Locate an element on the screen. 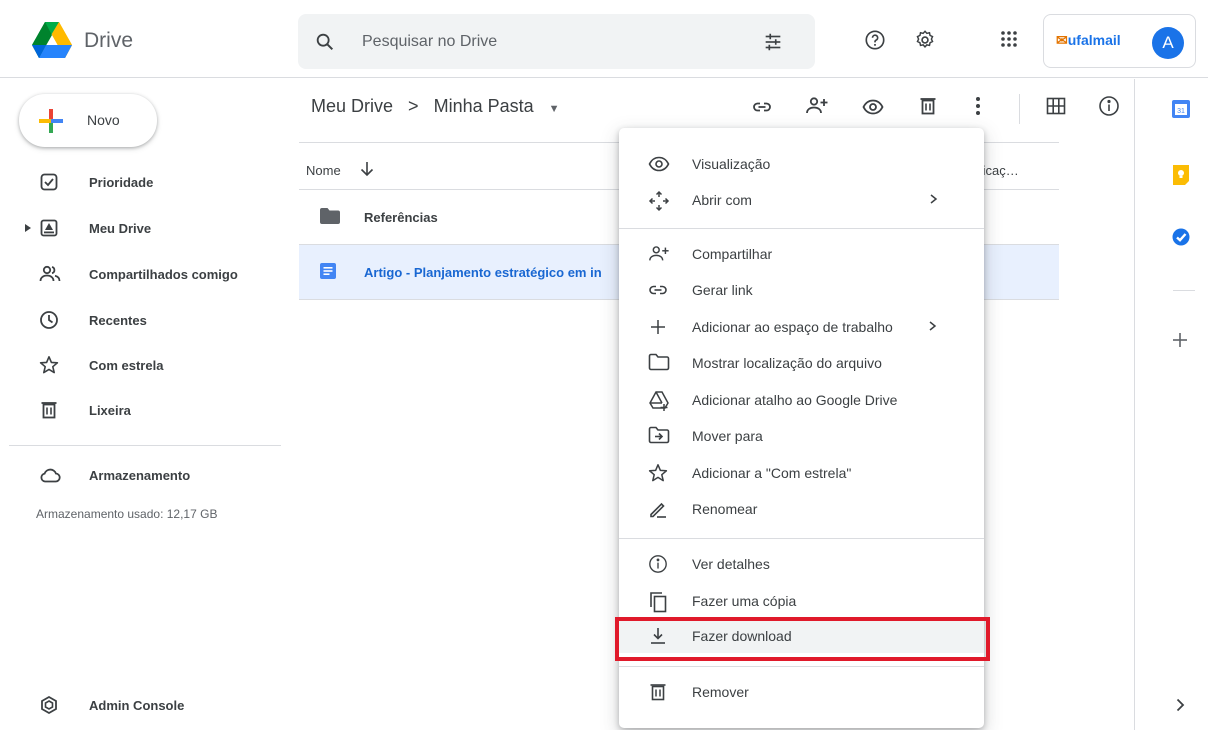  priority-icon is located at coordinates (49, 182).